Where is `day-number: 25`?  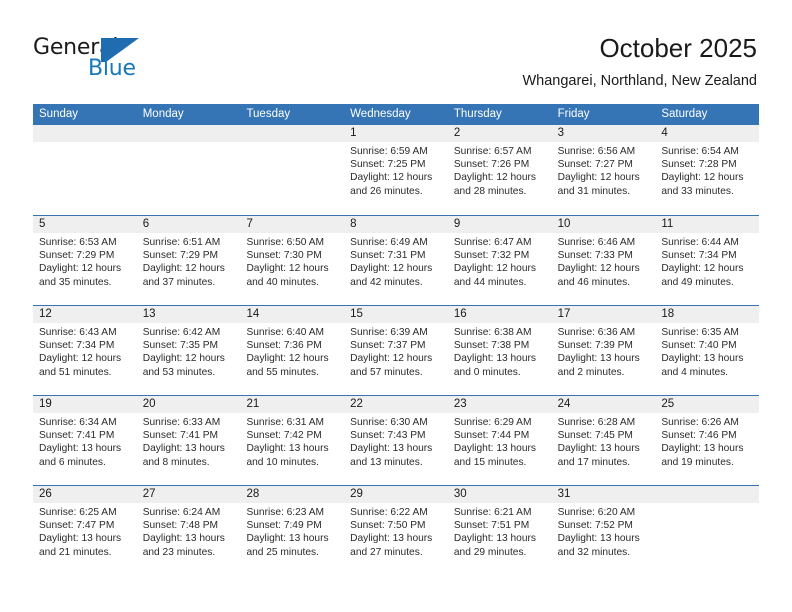
day-number: 25 is located at coordinates (668, 404).